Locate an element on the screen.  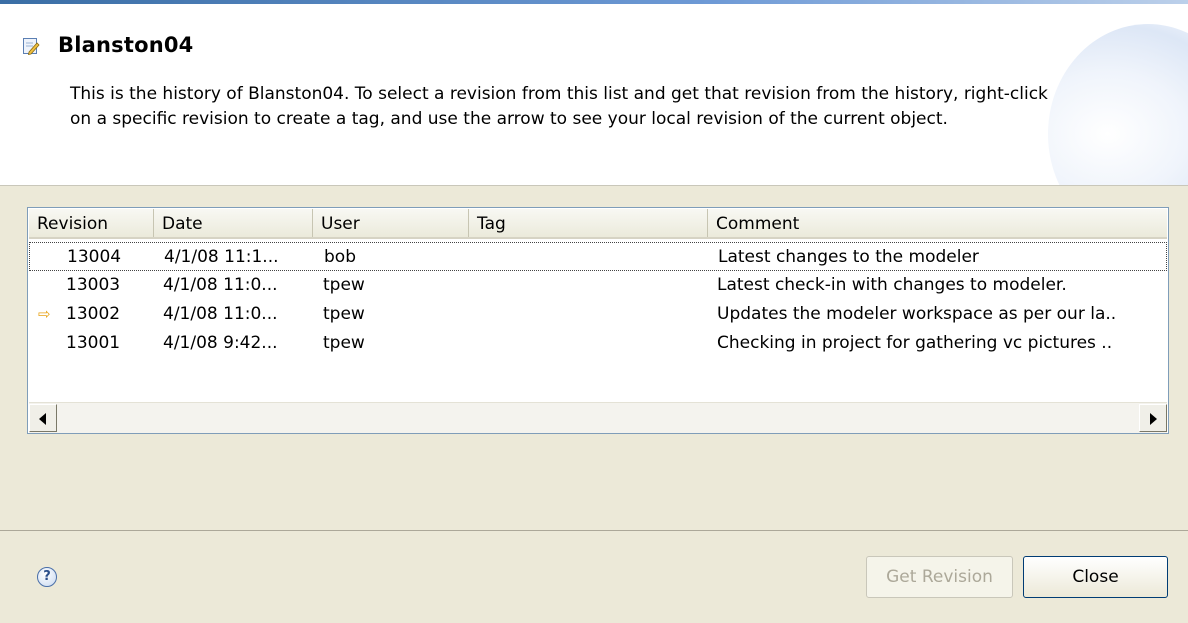
column-header-comment: Comment is located at coordinates (937, 223).